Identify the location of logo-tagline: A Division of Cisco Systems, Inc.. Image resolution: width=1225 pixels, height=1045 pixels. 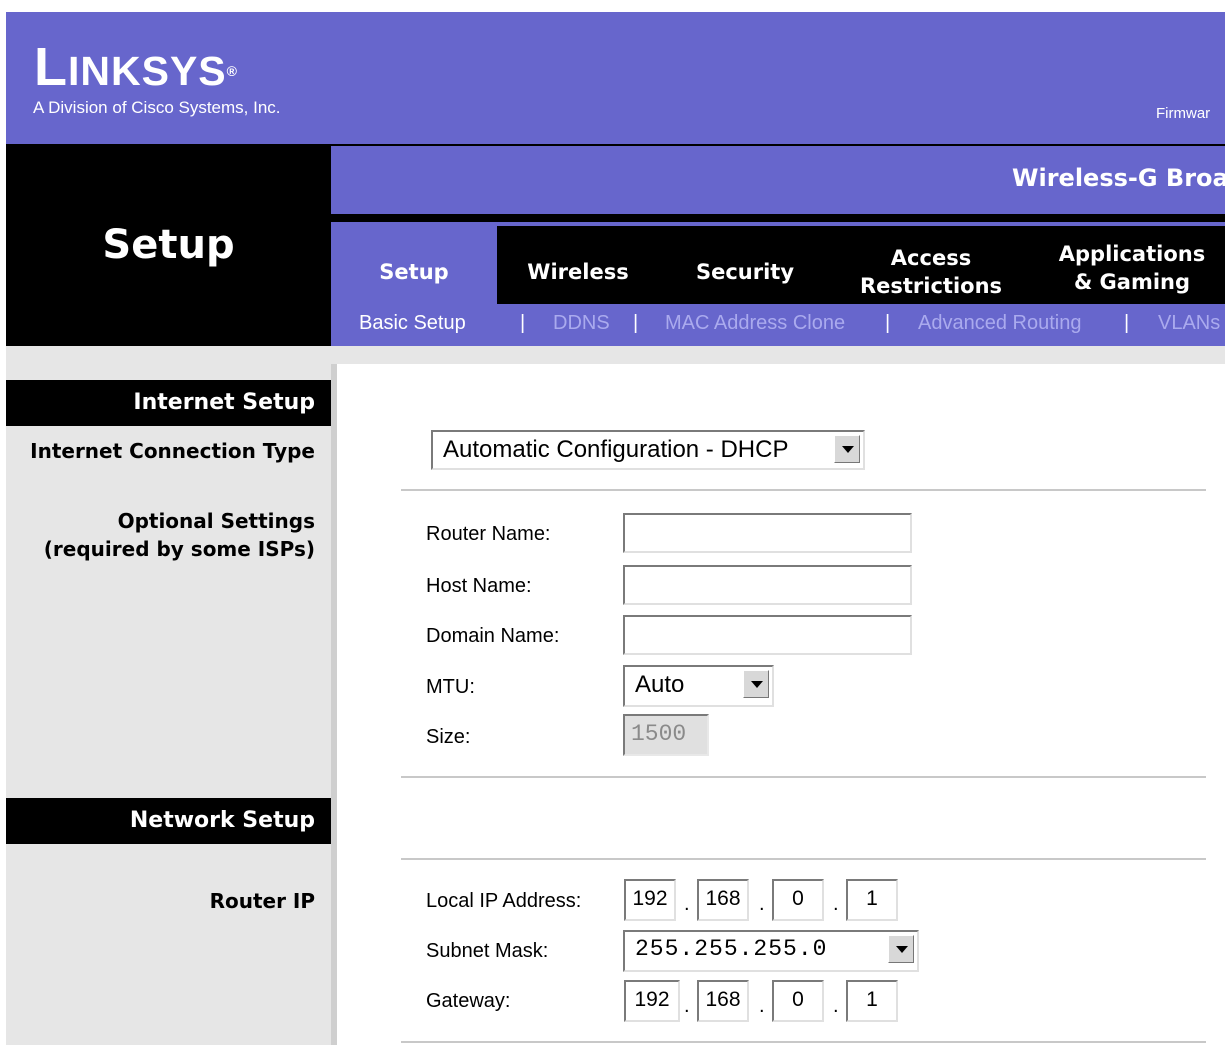
(157, 107).